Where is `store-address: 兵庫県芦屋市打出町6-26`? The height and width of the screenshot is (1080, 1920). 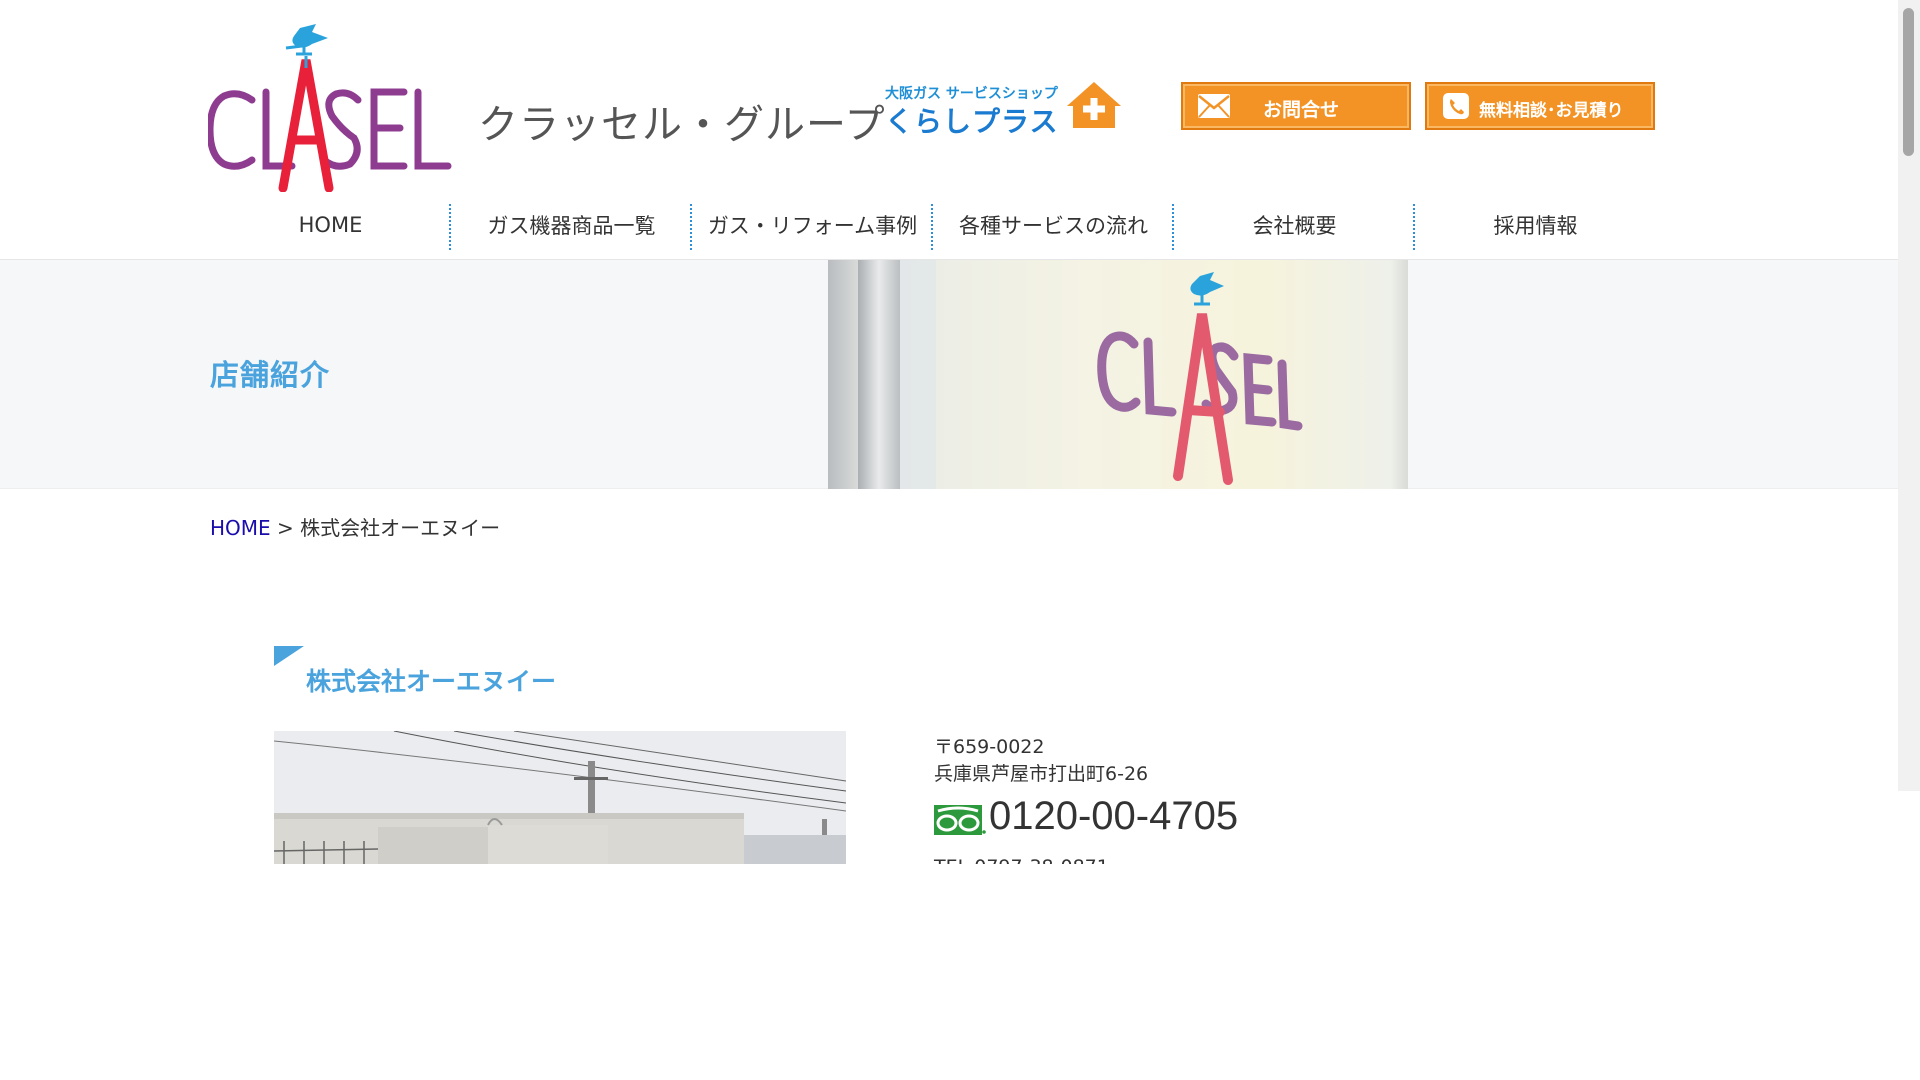
store-address: 兵庫県芦屋市打出町6-26 is located at coordinates (1041, 774).